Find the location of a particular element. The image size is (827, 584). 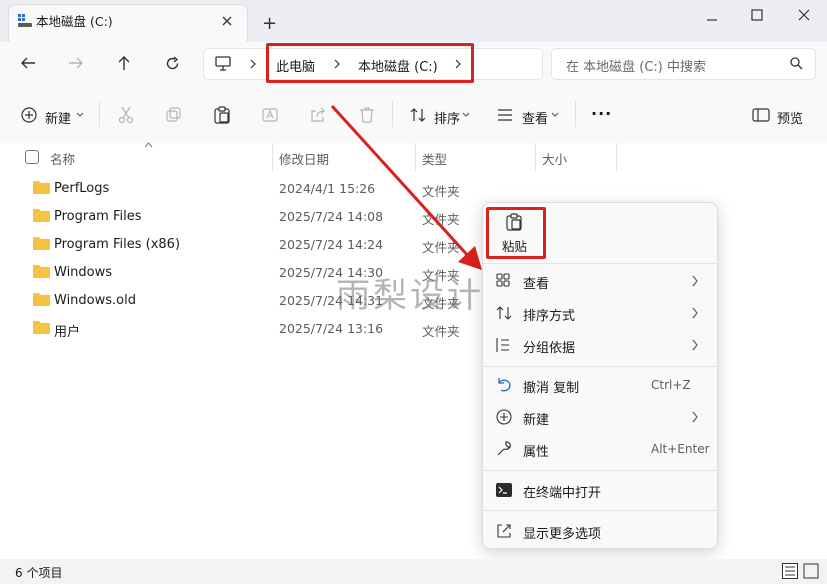

file-name: Windows.old is located at coordinates (95, 300).